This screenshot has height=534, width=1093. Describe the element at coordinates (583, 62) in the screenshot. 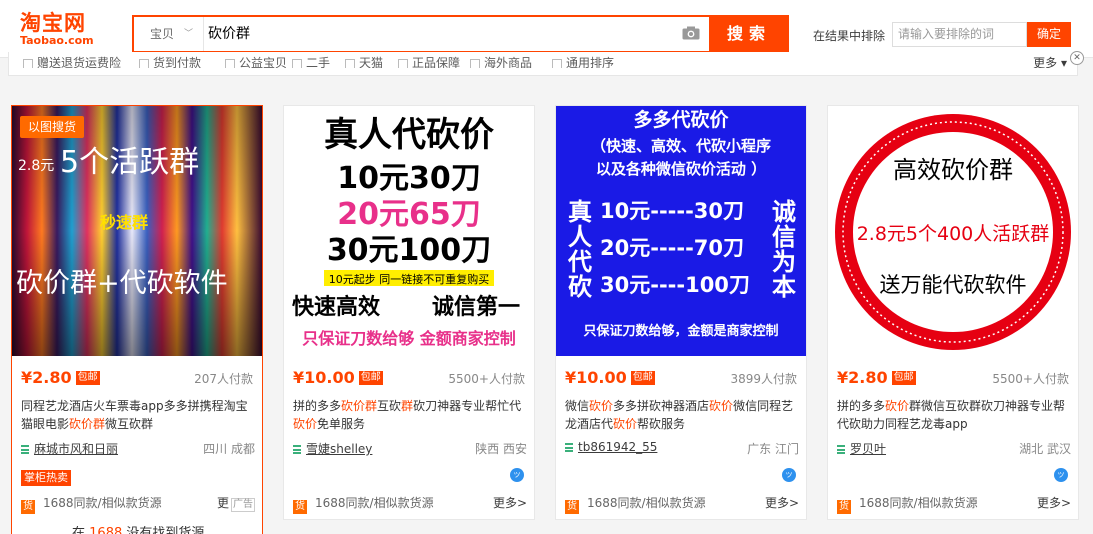

I see `filter-general-sort: 通用排序` at that location.